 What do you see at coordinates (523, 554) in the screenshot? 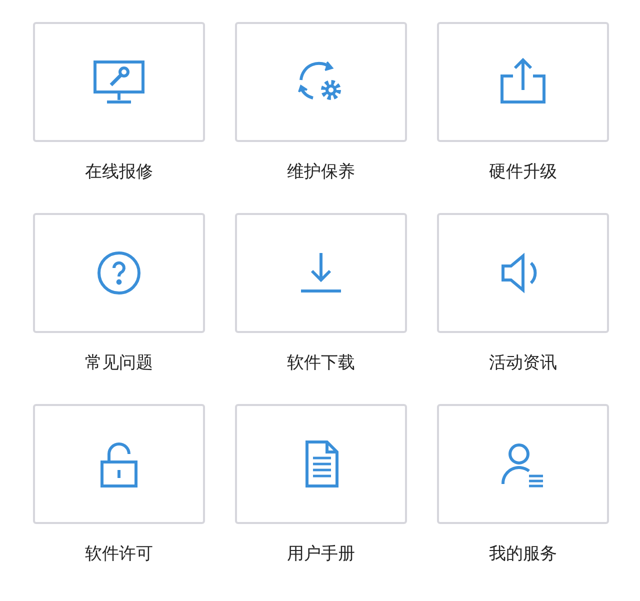
I see `service-label: 我的服务` at bounding box center [523, 554].